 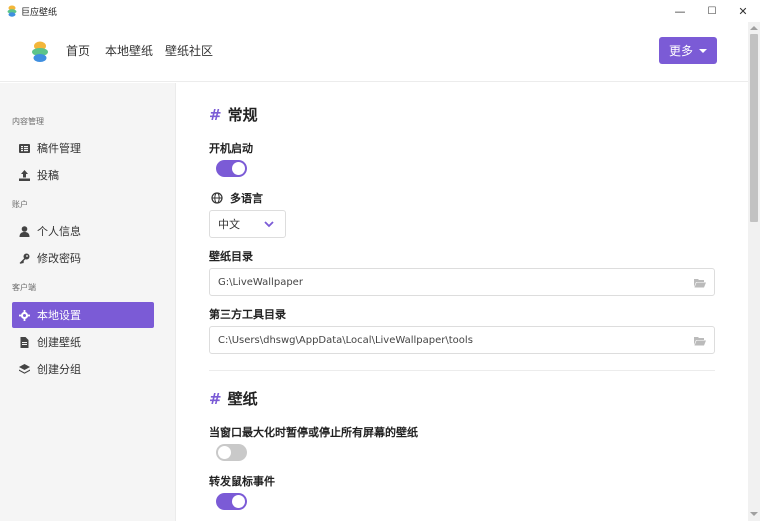 What do you see at coordinates (83, 258) in the screenshot?
I see `sidebar-item-change-password: 修改密码` at bounding box center [83, 258].